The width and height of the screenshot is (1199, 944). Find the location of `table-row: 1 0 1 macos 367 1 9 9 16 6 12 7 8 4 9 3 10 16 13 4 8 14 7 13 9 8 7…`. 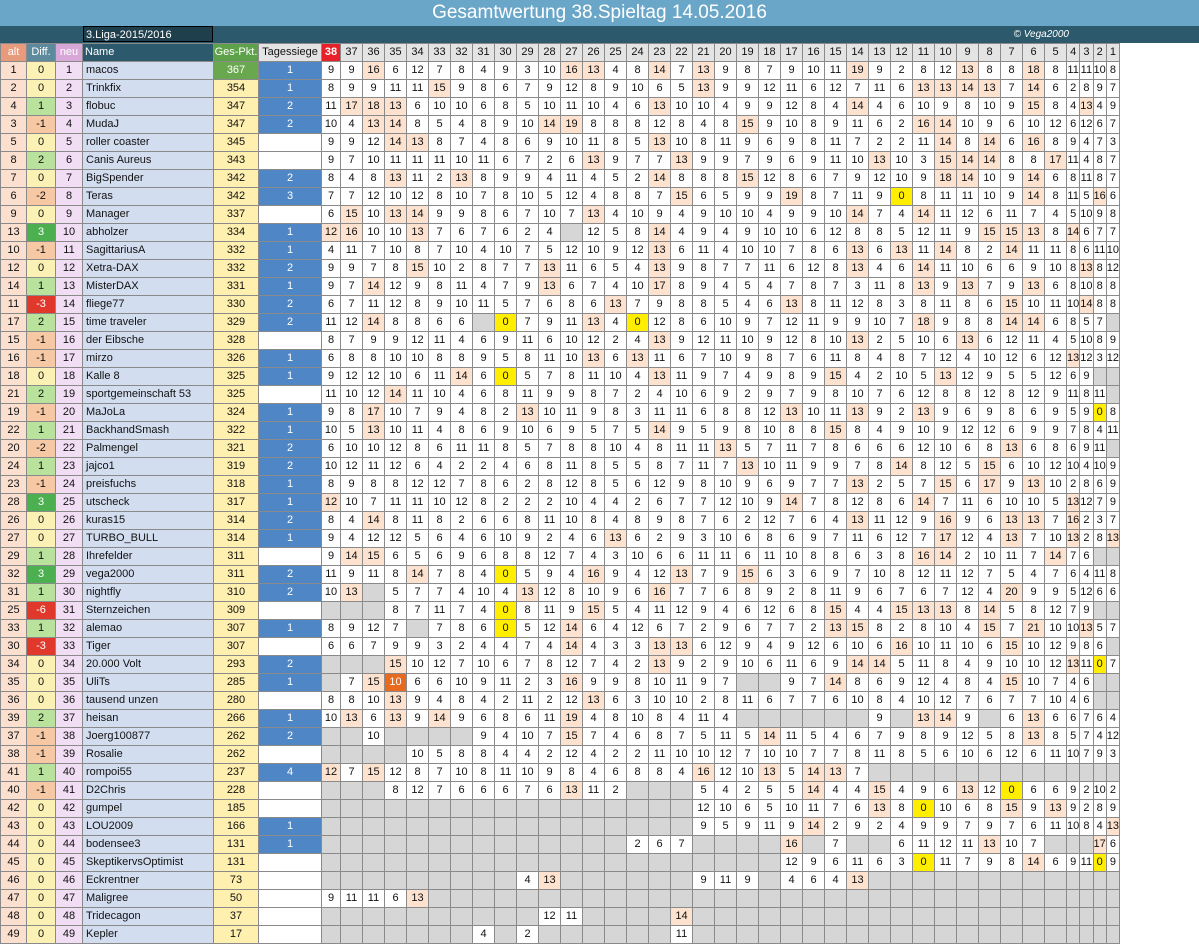

table-row: 1 0 1 macos 367 1 9 9 16 6 12 7 8 4 9 3 10 16 13 4 8 14 7 13 9 8 7… is located at coordinates (560, 70).